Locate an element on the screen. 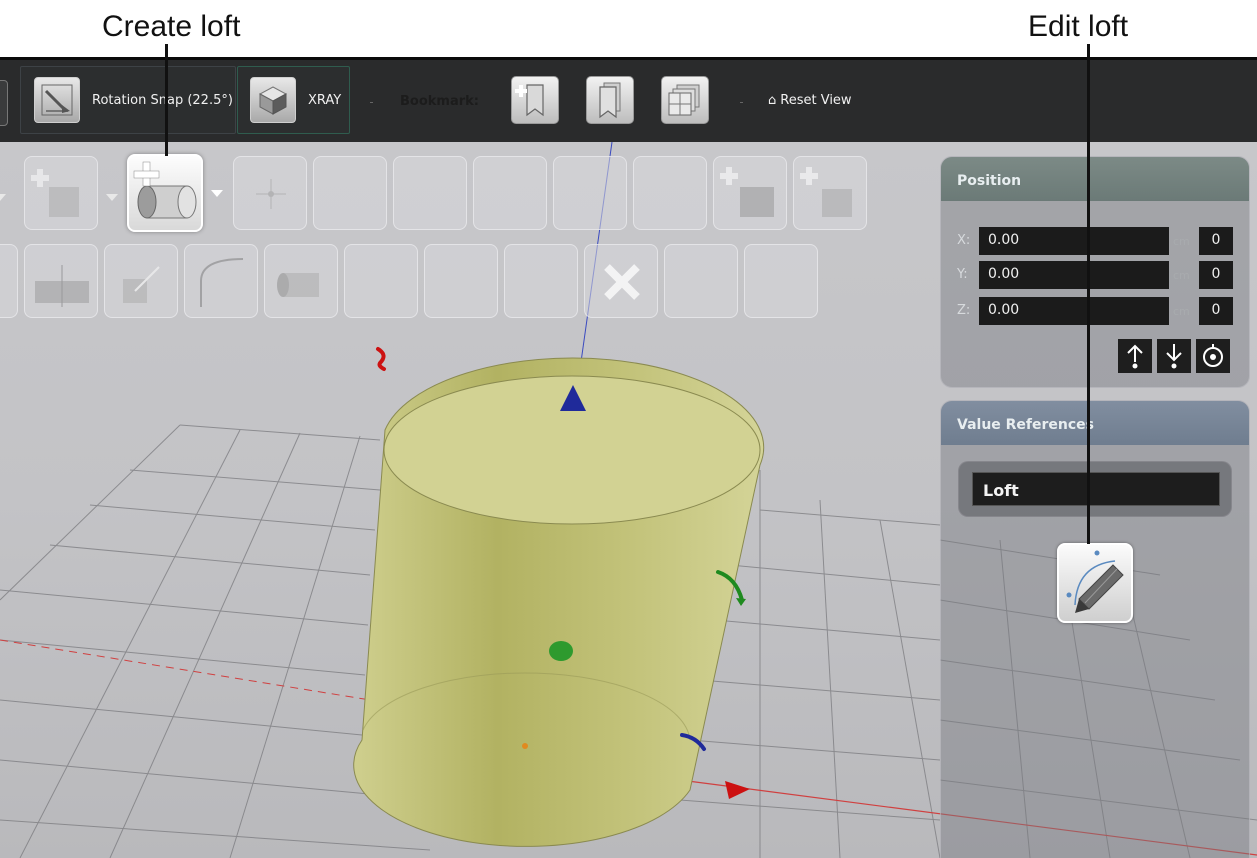 The width and height of the screenshot is (1257, 858). xray-label: XRAY is located at coordinates (325, 100).